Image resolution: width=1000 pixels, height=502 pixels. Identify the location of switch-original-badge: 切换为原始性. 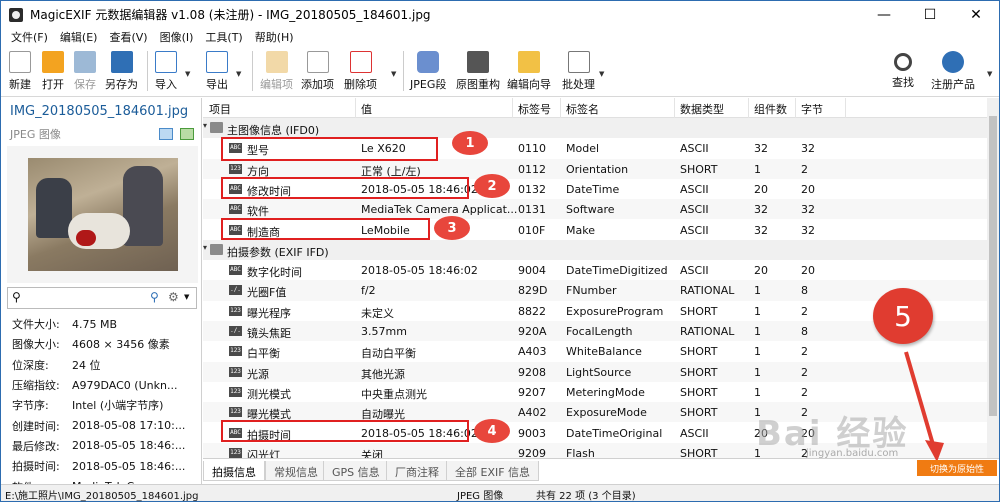
(957, 468).